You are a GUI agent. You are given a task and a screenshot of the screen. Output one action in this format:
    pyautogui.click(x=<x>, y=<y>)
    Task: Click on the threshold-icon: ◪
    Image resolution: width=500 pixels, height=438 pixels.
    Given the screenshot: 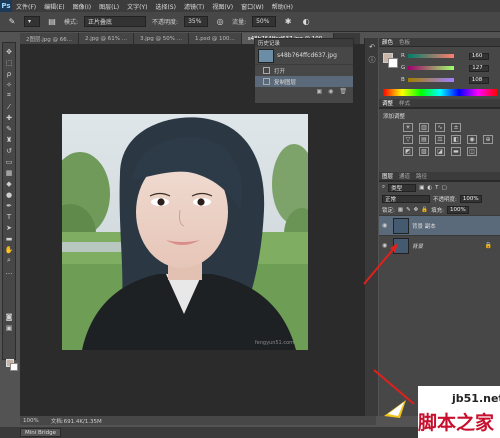 What is the action you would take?
    pyautogui.click(x=440, y=151)
    